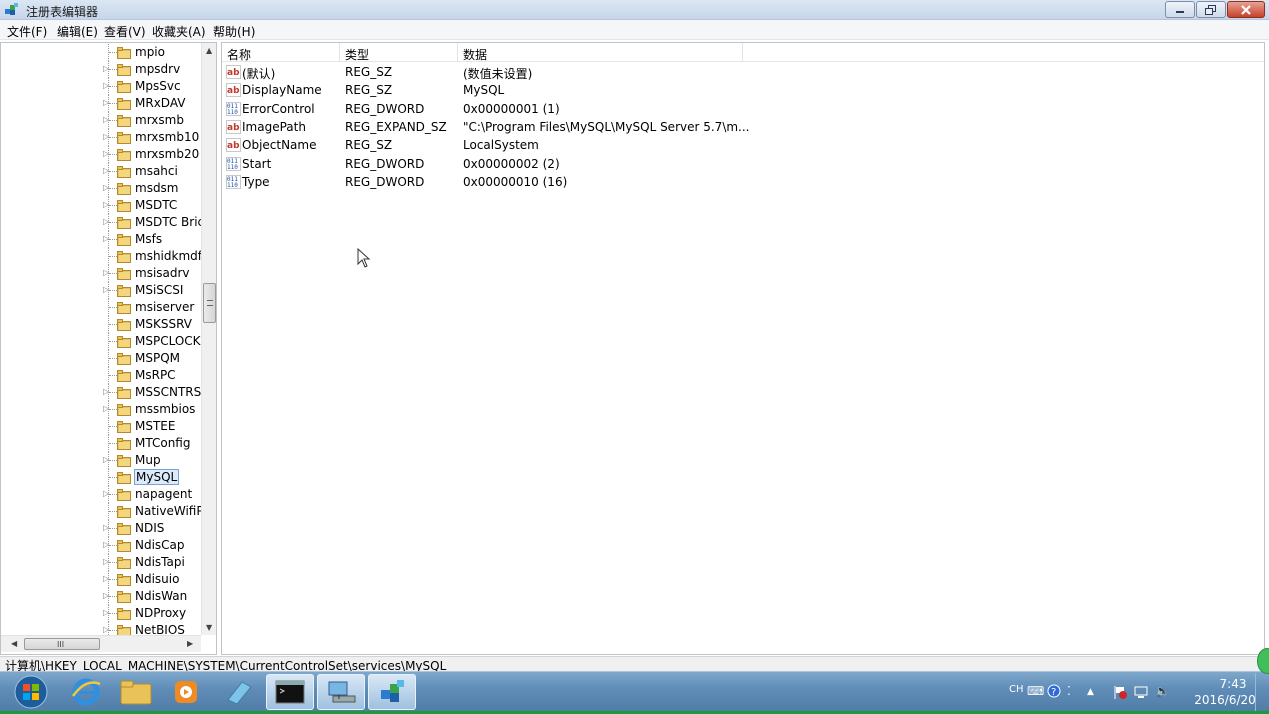 The image size is (1269, 714). Describe the element at coordinates (101, 358) in the screenshot. I see `tree-item: MSPQM` at that location.